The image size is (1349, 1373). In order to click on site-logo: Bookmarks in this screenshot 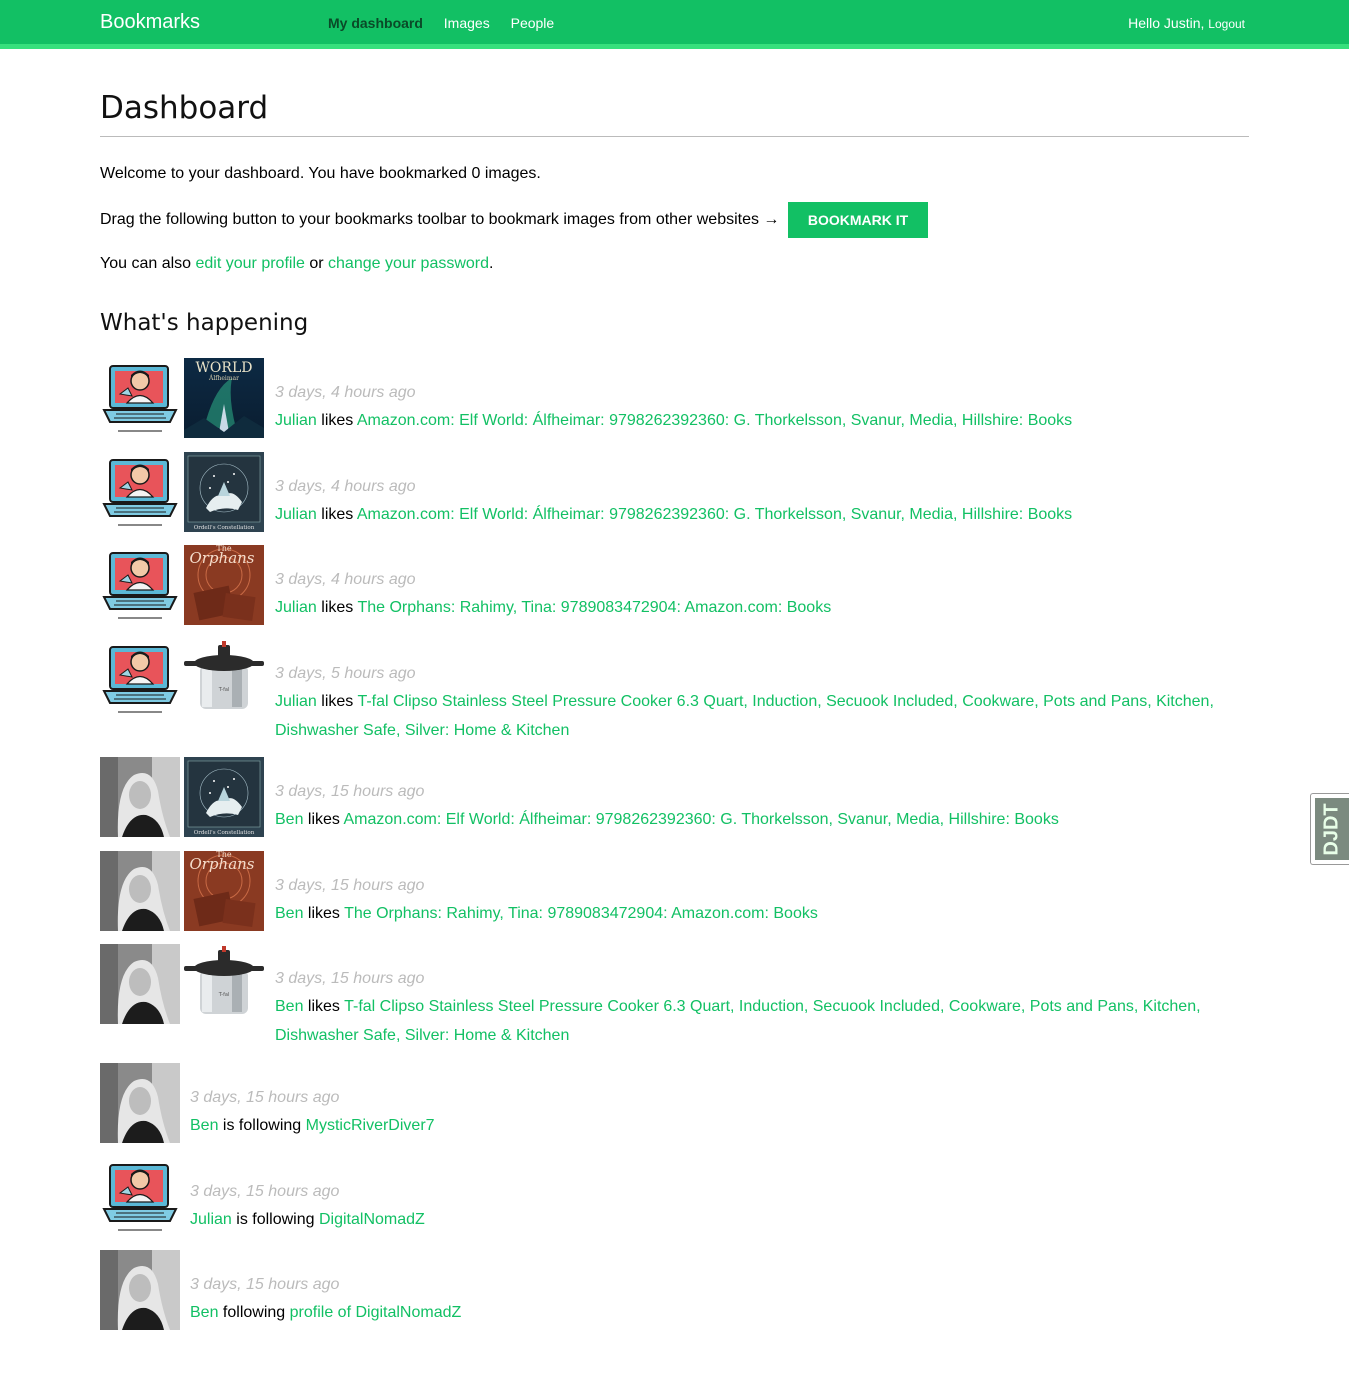, I will do `click(150, 22)`.